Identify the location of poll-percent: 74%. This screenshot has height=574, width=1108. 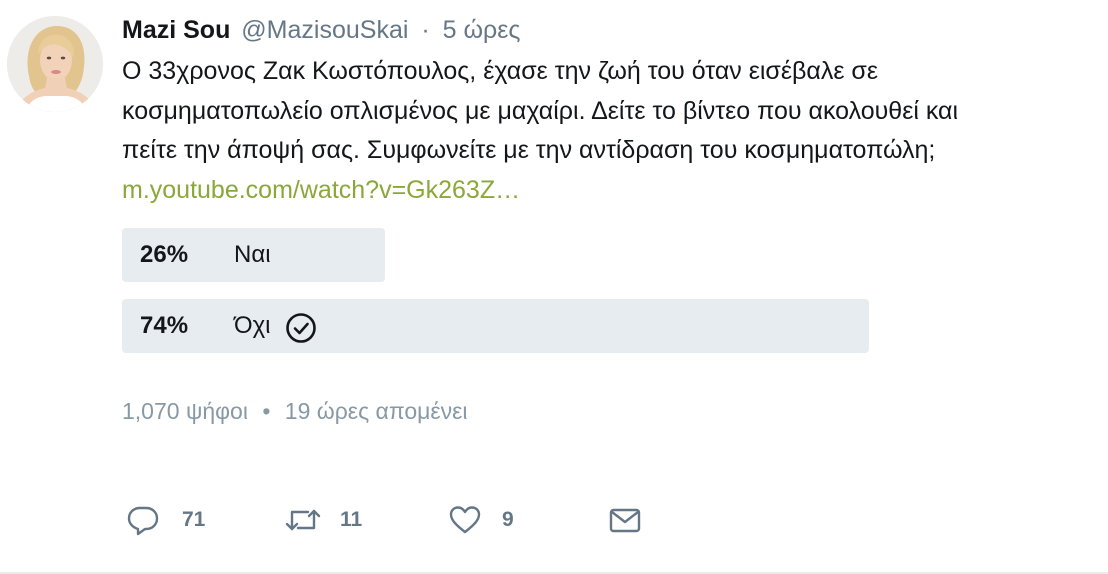
(164, 325).